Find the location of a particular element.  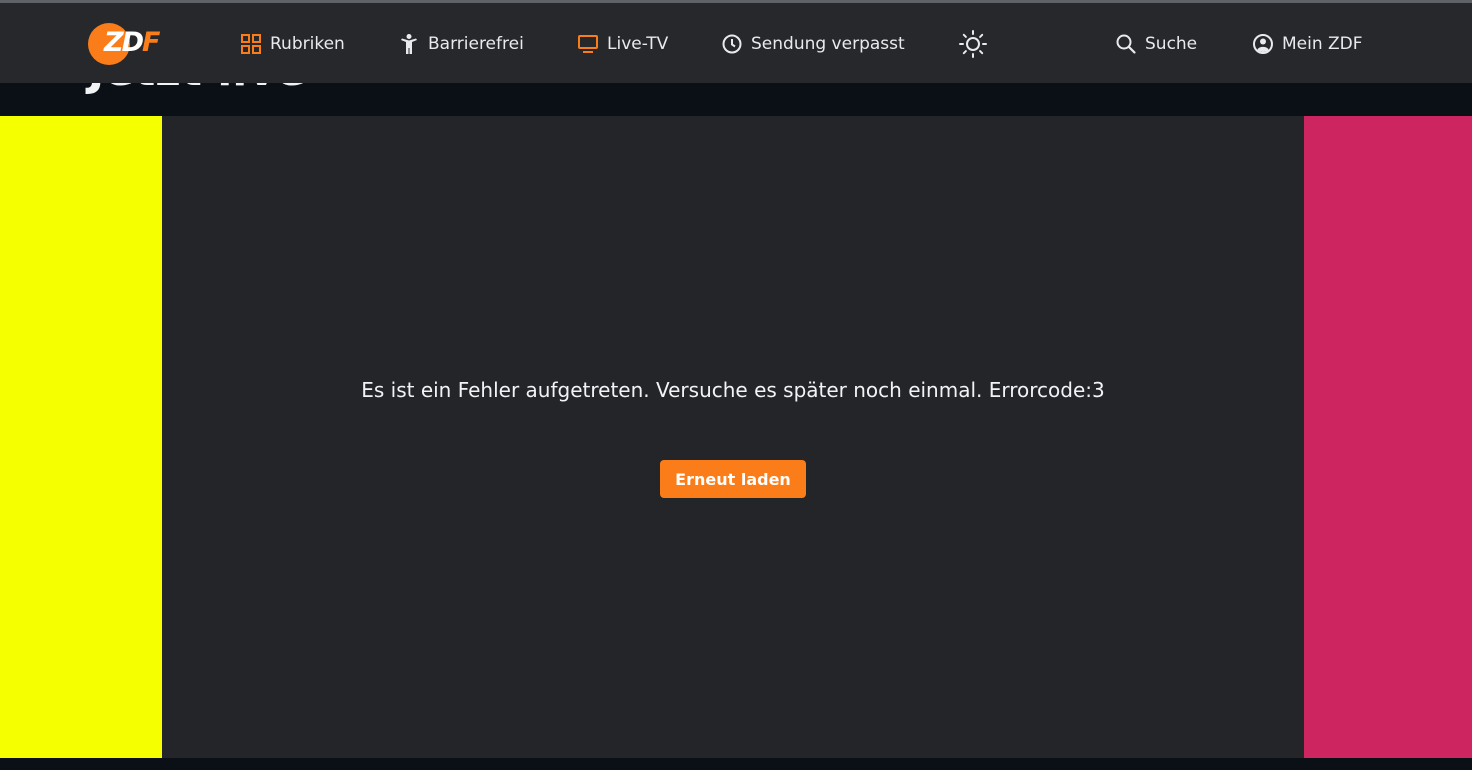

page-title: Jetzt live is located at coordinates (197, 92).